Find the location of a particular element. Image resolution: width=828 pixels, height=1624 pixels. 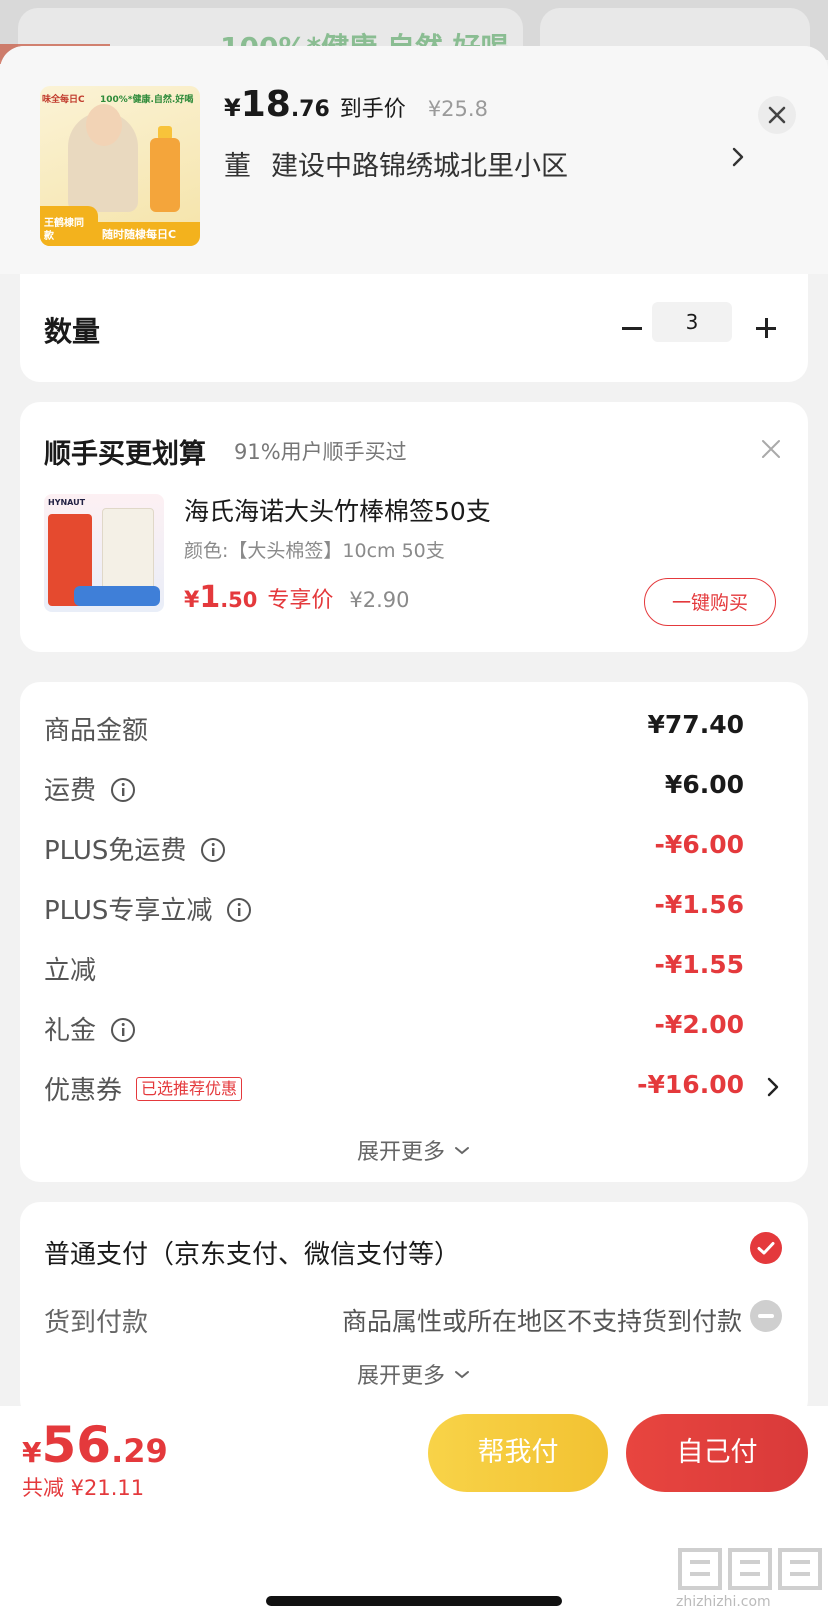

product-image-slogan: 100%*健康.自然.好喝 is located at coordinates (147, 100).